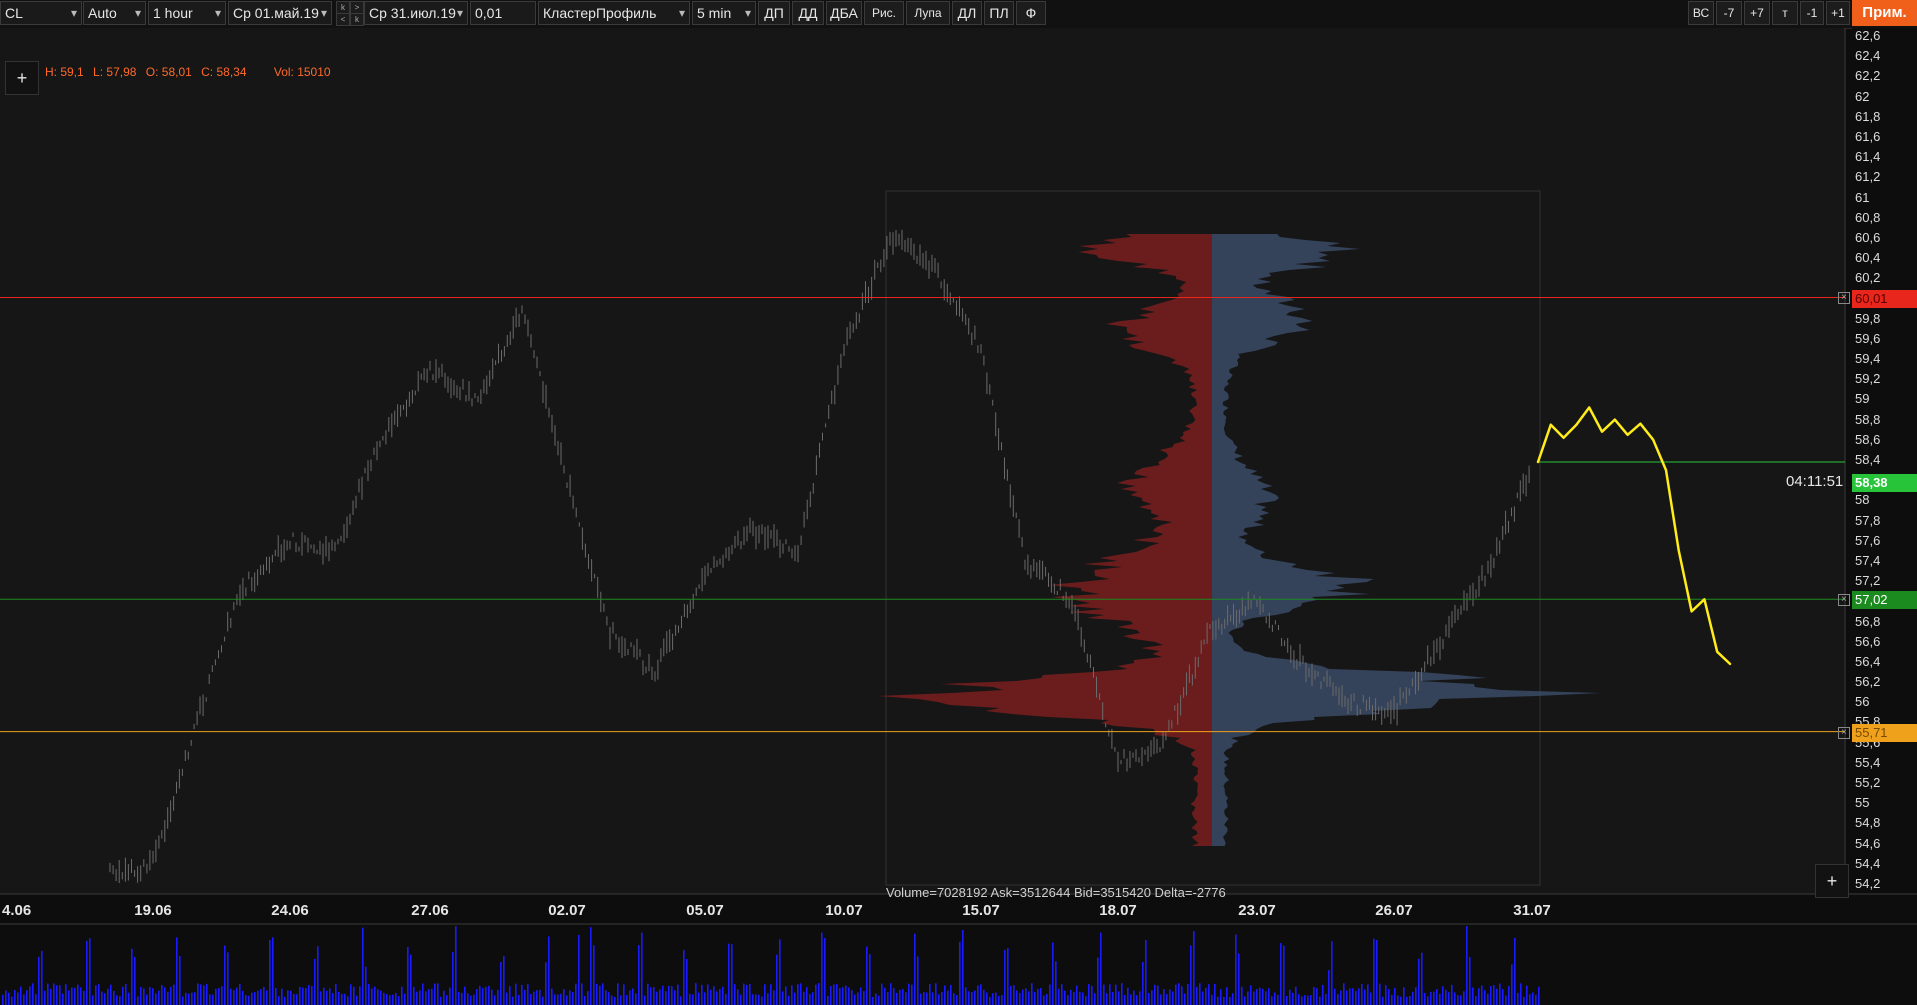 This screenshot has height=1005, width=1917. Describe the element at coordinates (1785, 13) in the screenshot. I see `t-button: т` at that location.